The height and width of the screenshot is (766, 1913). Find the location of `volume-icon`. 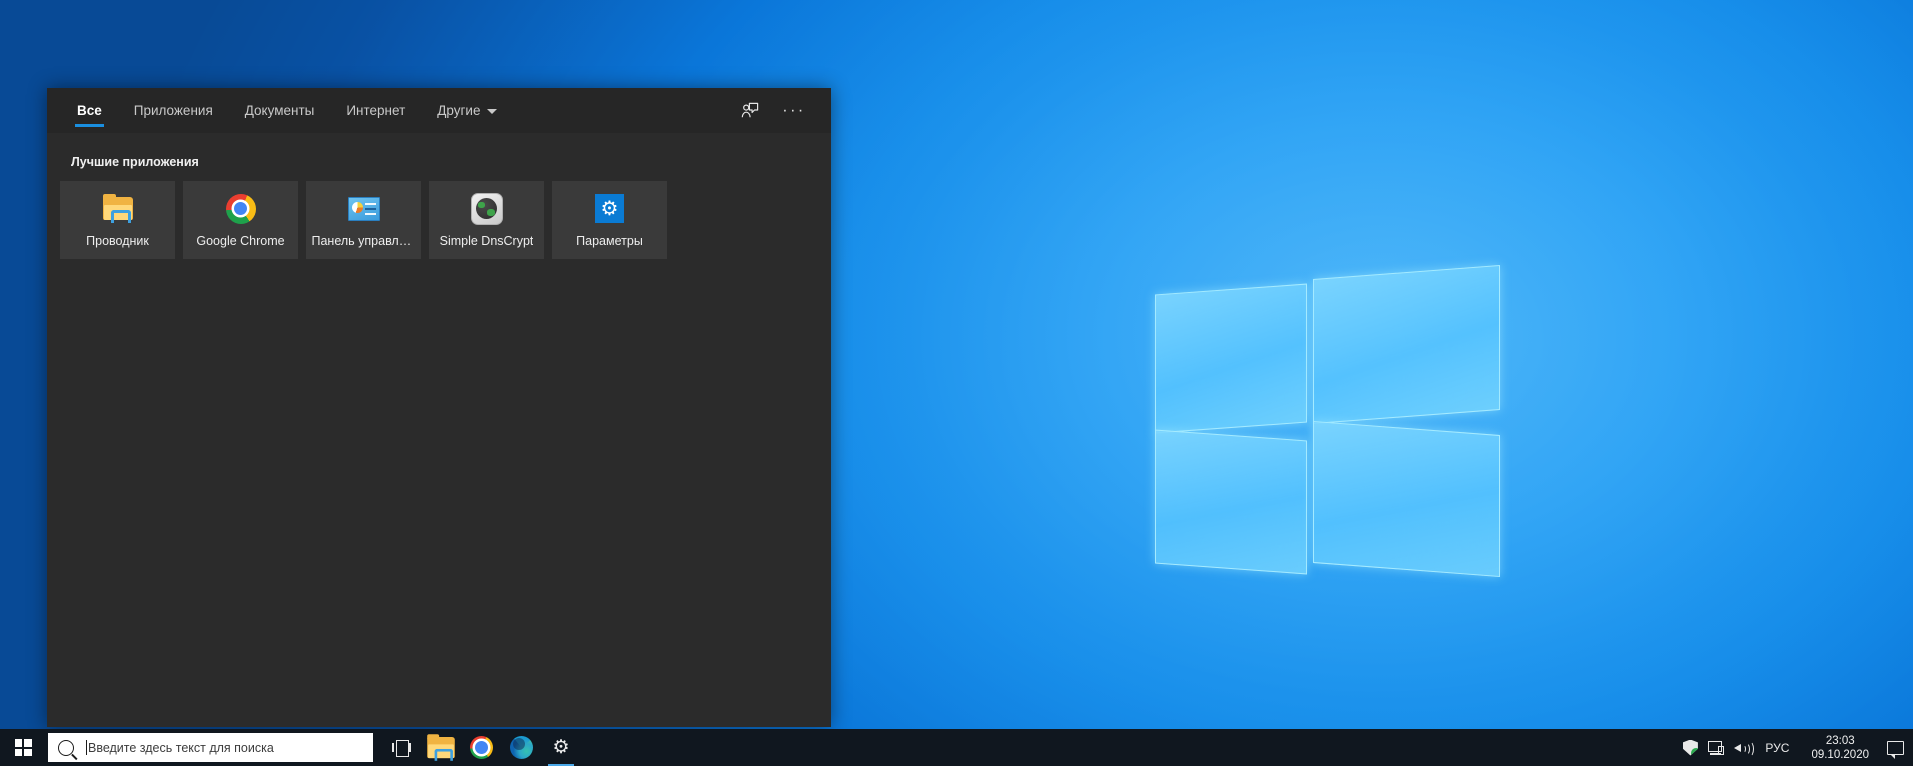

volume-icon is located at coordinates (1743, 748).